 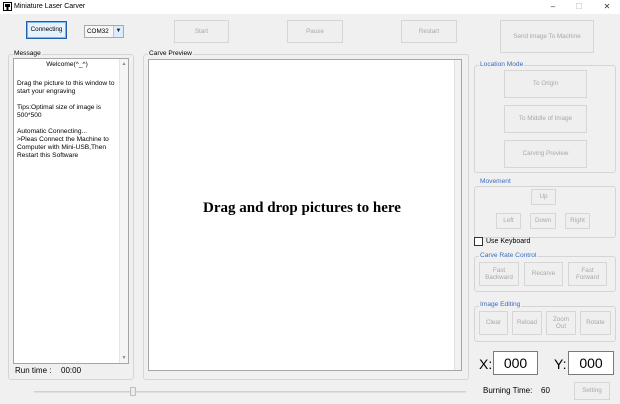 What do you see at coordinates (133, 391) in the screenshot?
I see `burning-time-slider-thumb` at bounding box center [133, 391].